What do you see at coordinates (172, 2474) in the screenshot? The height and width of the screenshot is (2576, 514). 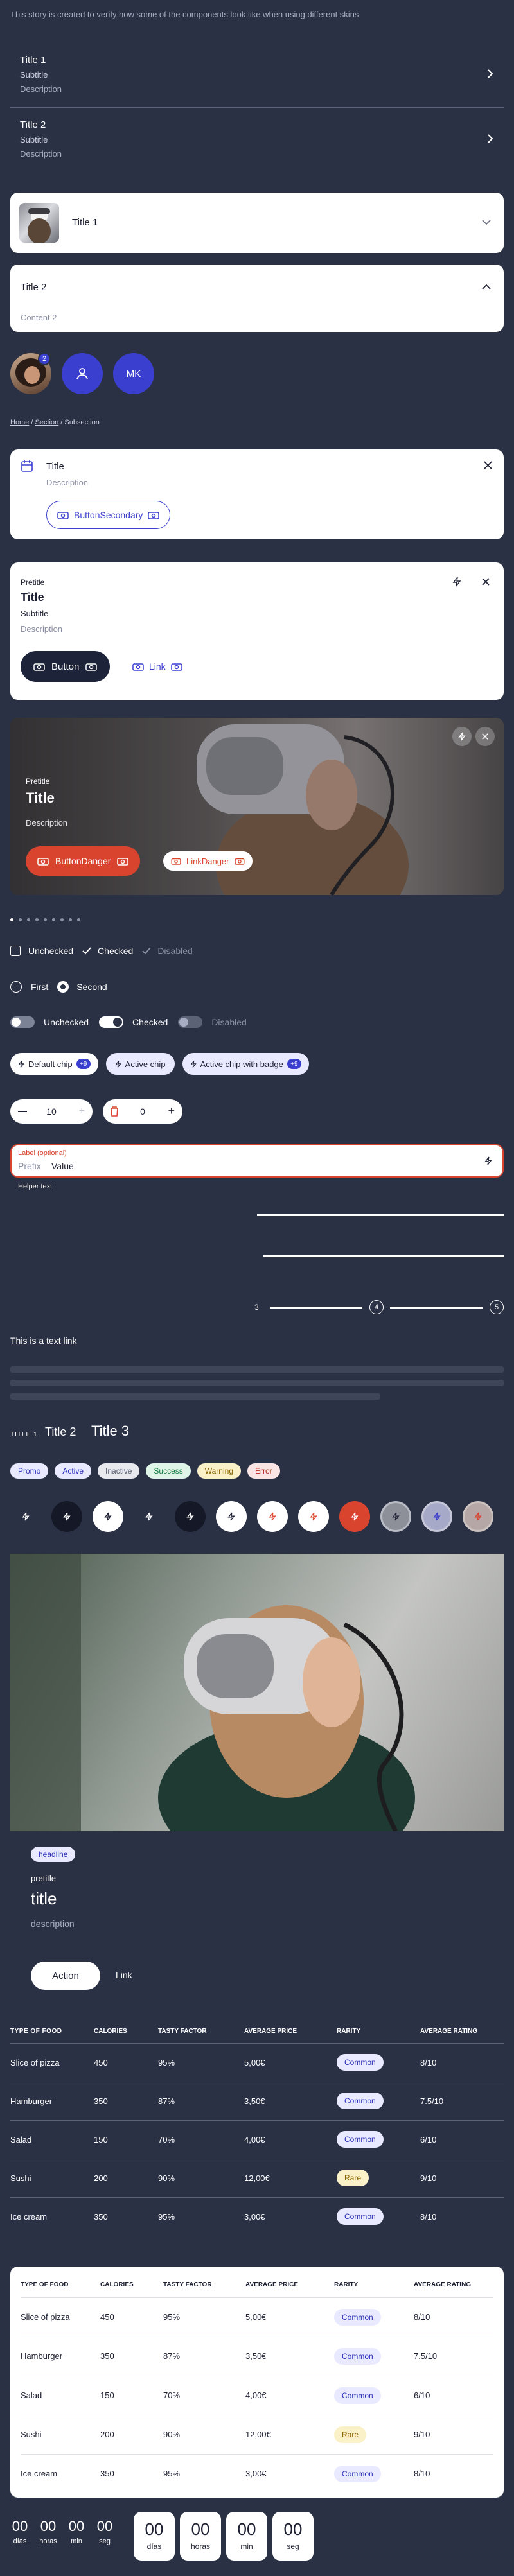 I see `table-cell: 95%` at bounding box center [172, 2474].